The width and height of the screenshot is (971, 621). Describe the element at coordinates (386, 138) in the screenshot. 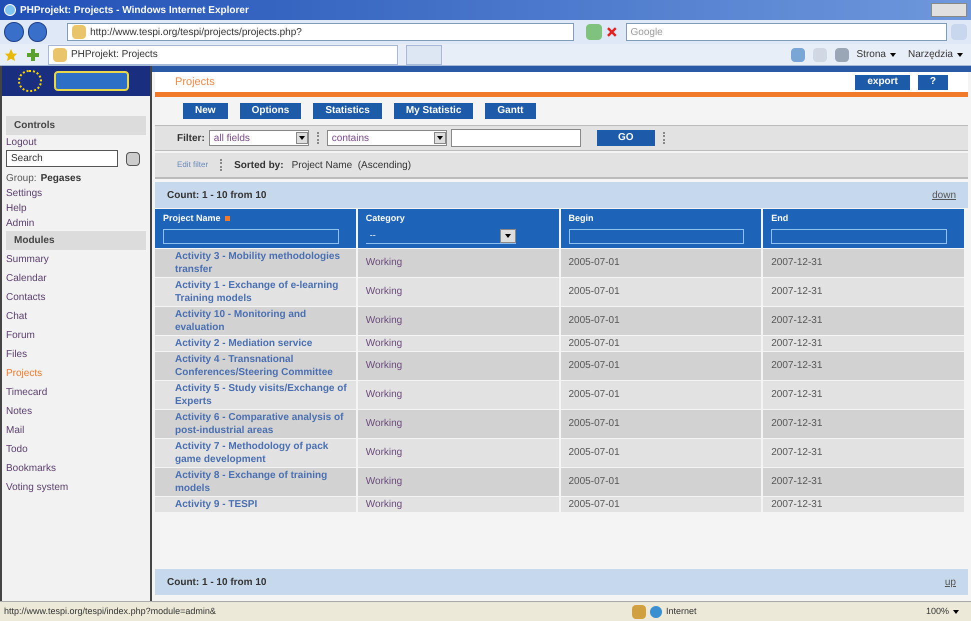

I see `operator-select: contains` at that location.